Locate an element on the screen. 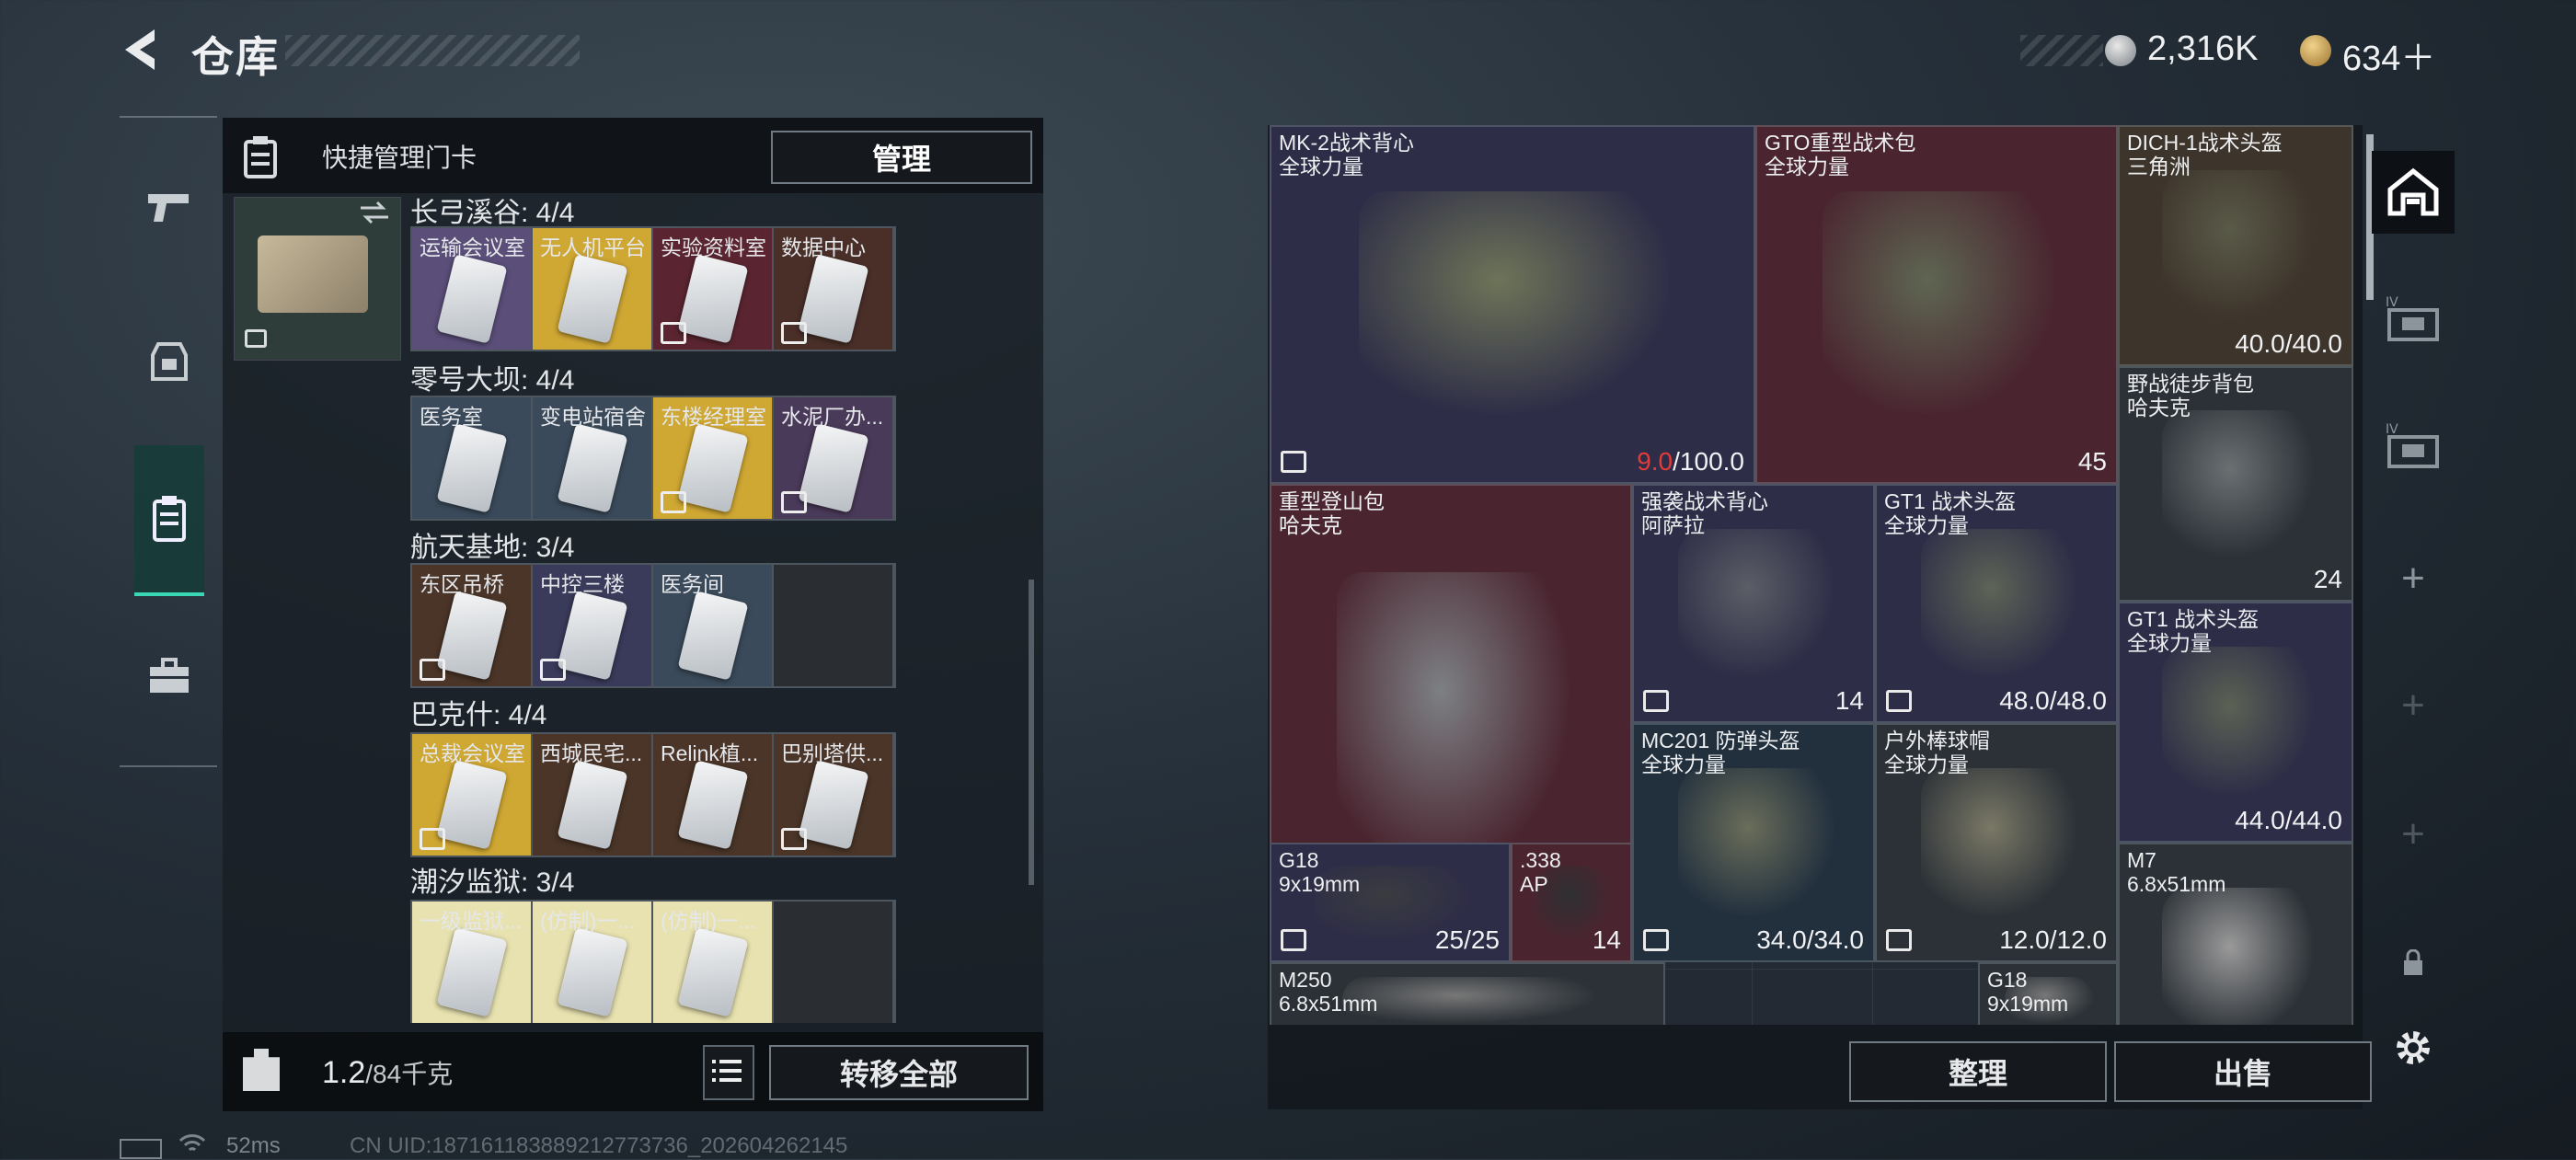  keycard-name: 东区吊桥 is located at coordinates (462, 584).